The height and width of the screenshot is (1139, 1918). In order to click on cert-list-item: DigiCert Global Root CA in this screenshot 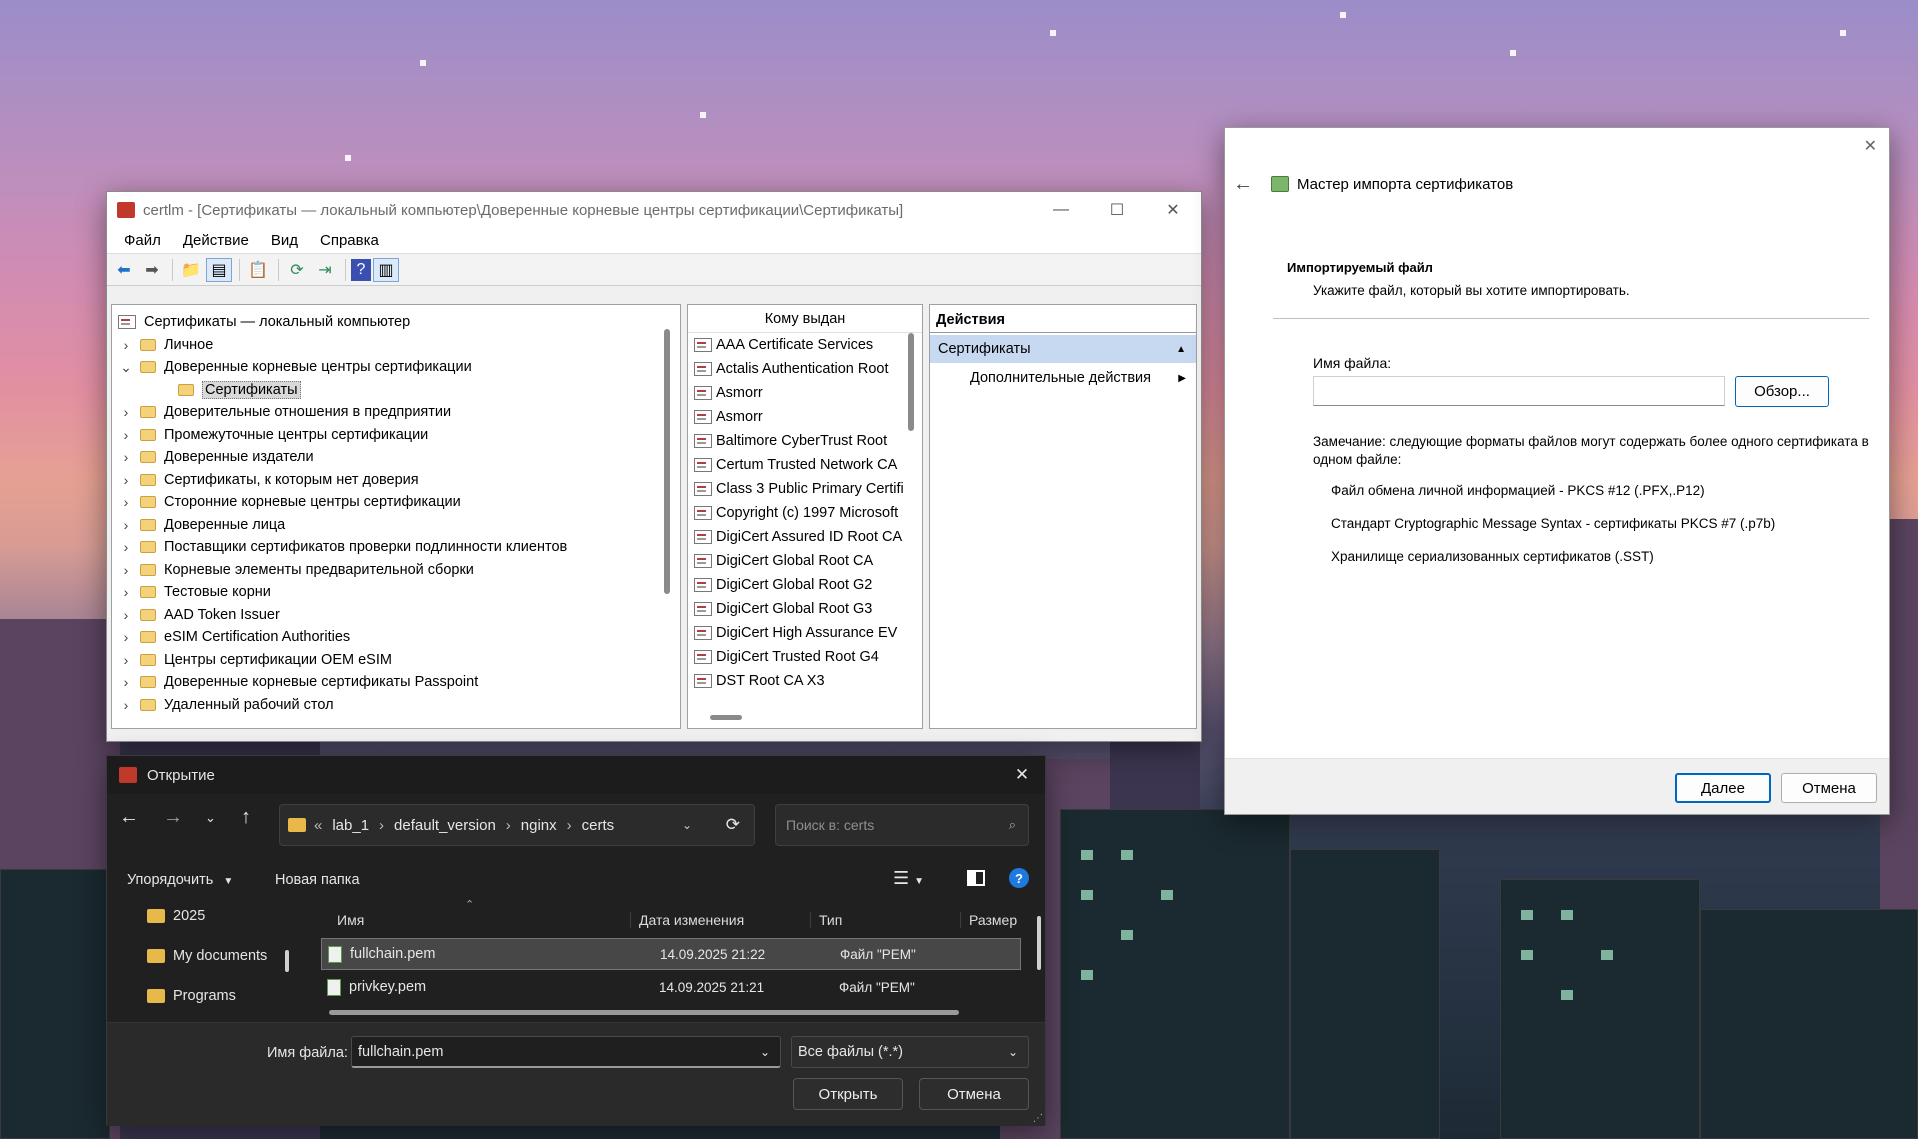, I will do `click(805, 561)`.